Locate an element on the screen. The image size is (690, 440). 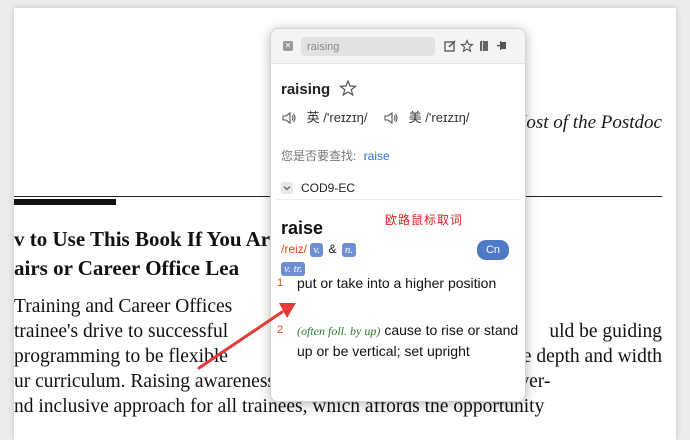
body-line-2-end: uld be guiding is located at coordinates (605, 331).